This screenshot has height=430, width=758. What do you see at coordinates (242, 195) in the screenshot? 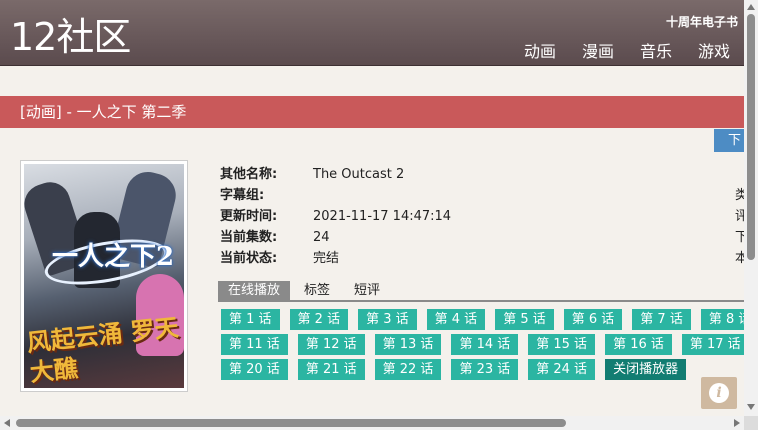
I see `info-label: 字幕组:` at bounding box center [242, 195].